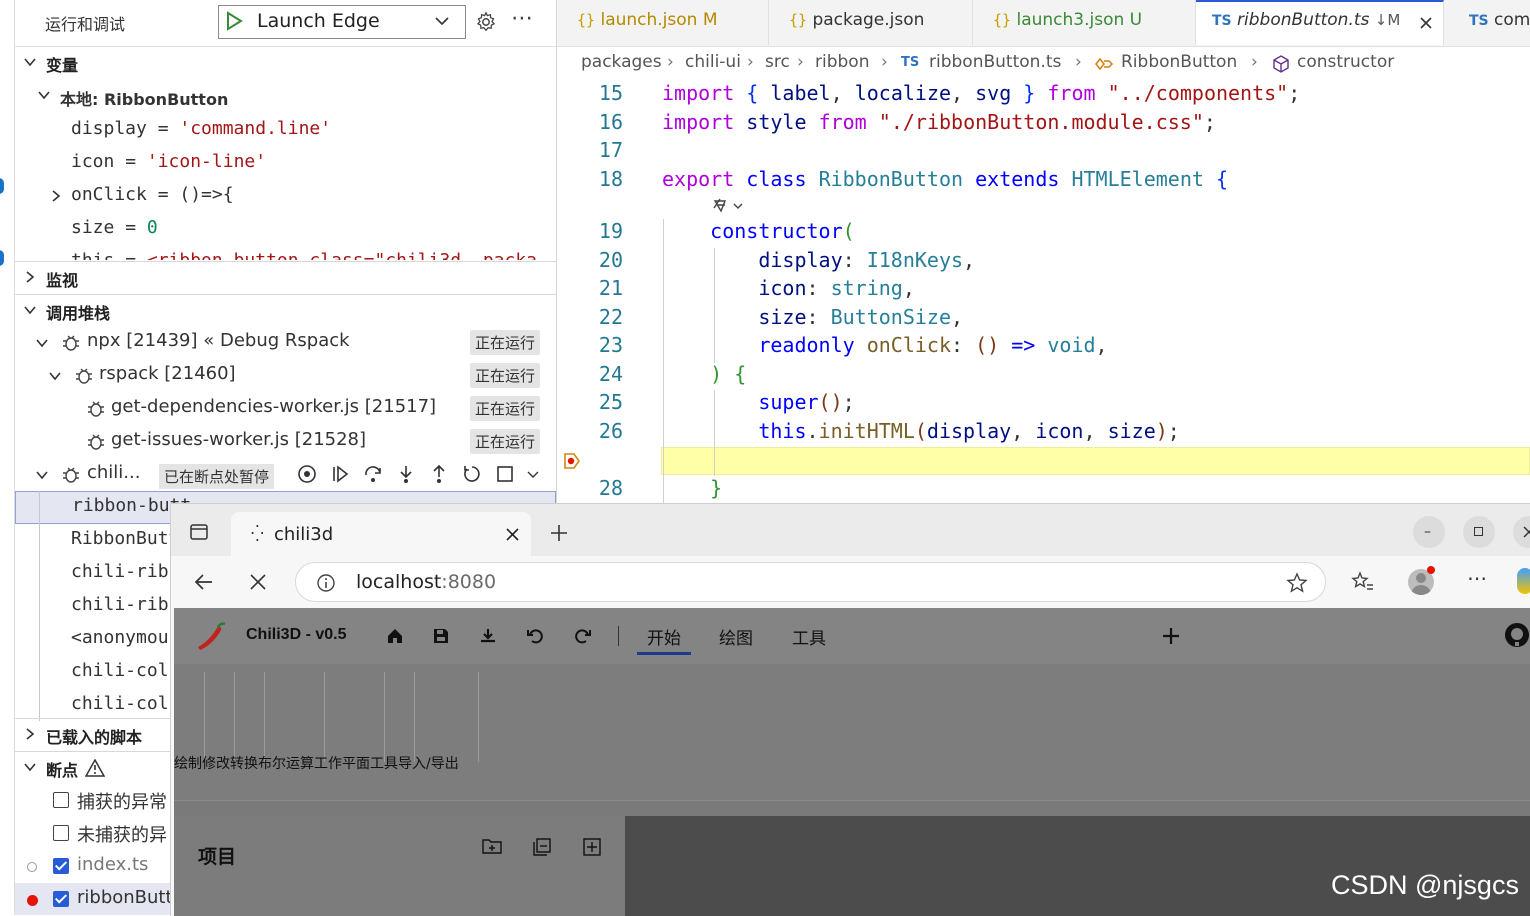 The height and width of the screenshot is (916, 1530). What do you see at coordinates (486, 22) in the screenshot?
I see `gear-icon` at bounding box center [486, 22].